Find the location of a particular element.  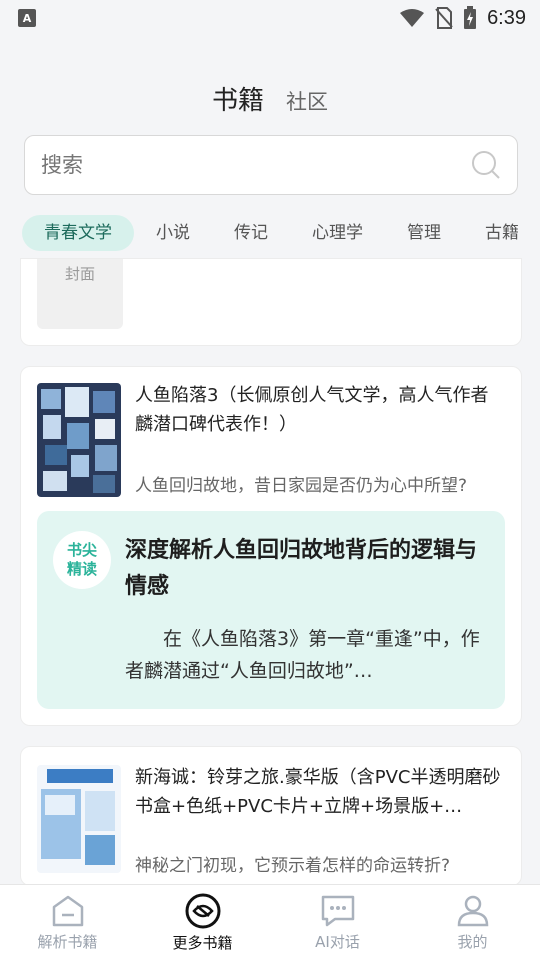

cover-placeholder: 封面 is located at coordinates (80, 294).